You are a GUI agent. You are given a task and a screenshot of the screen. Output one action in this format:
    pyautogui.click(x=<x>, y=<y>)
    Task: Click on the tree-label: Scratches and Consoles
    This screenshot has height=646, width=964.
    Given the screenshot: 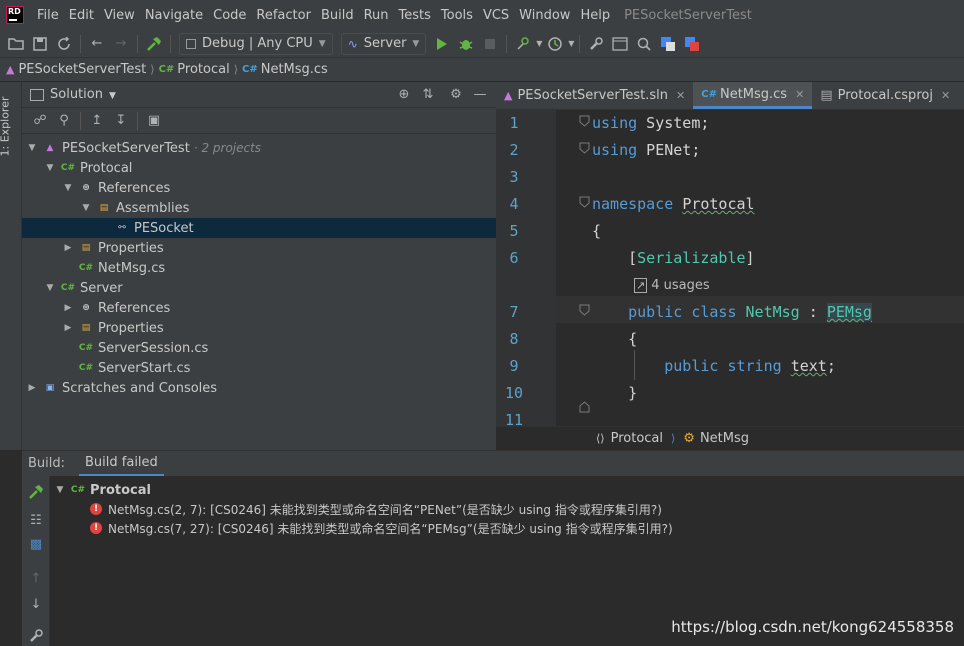 What is the action you would take?
    pyautogui.click(x=140, y=388)
    